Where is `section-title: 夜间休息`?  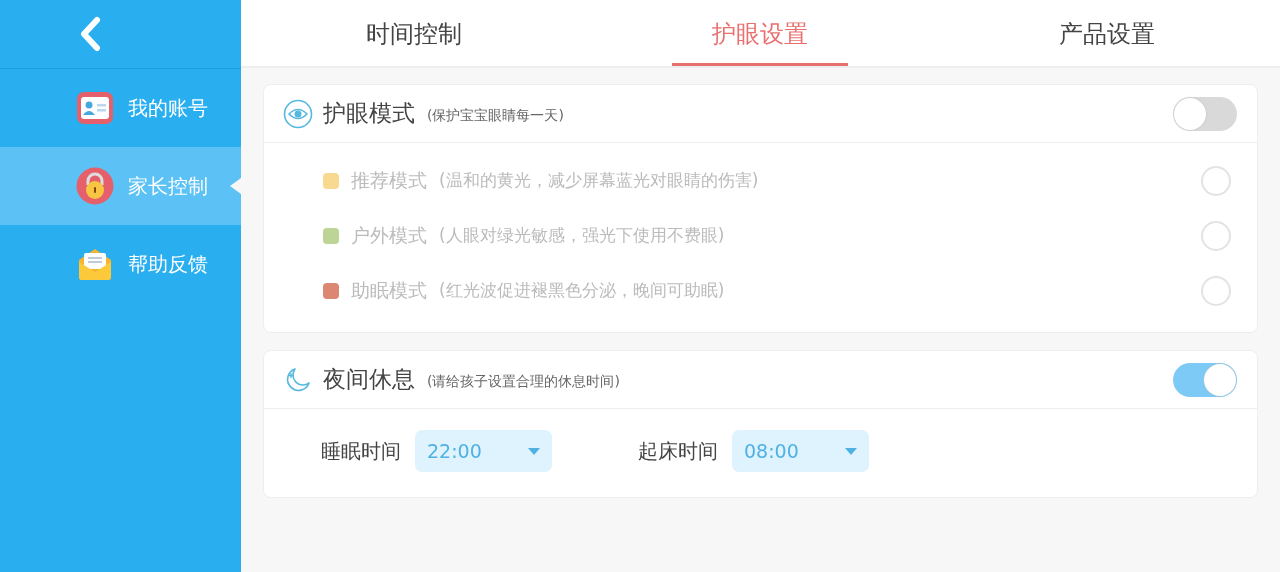 section-title: 夜间休息 is located at coordinates (369, 379).